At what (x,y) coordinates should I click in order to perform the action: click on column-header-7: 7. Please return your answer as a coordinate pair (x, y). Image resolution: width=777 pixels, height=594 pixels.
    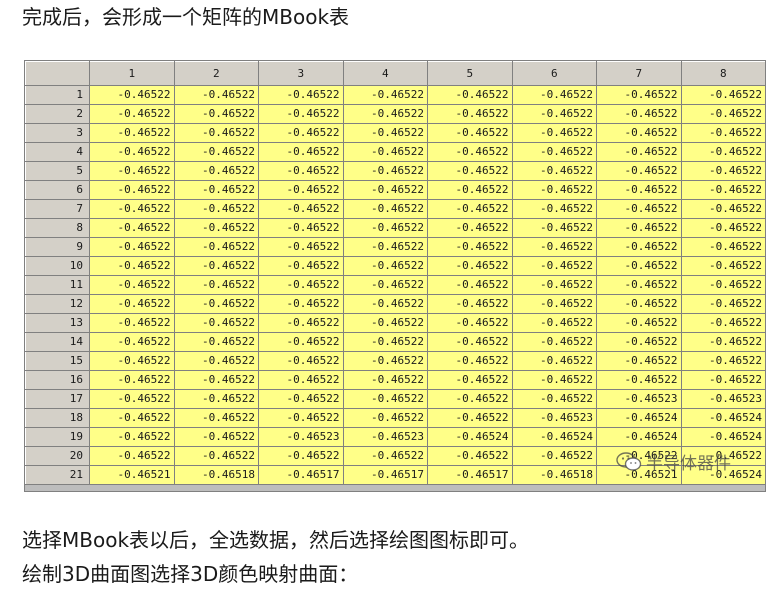
    Looking at the image, I should click on (639, 73).